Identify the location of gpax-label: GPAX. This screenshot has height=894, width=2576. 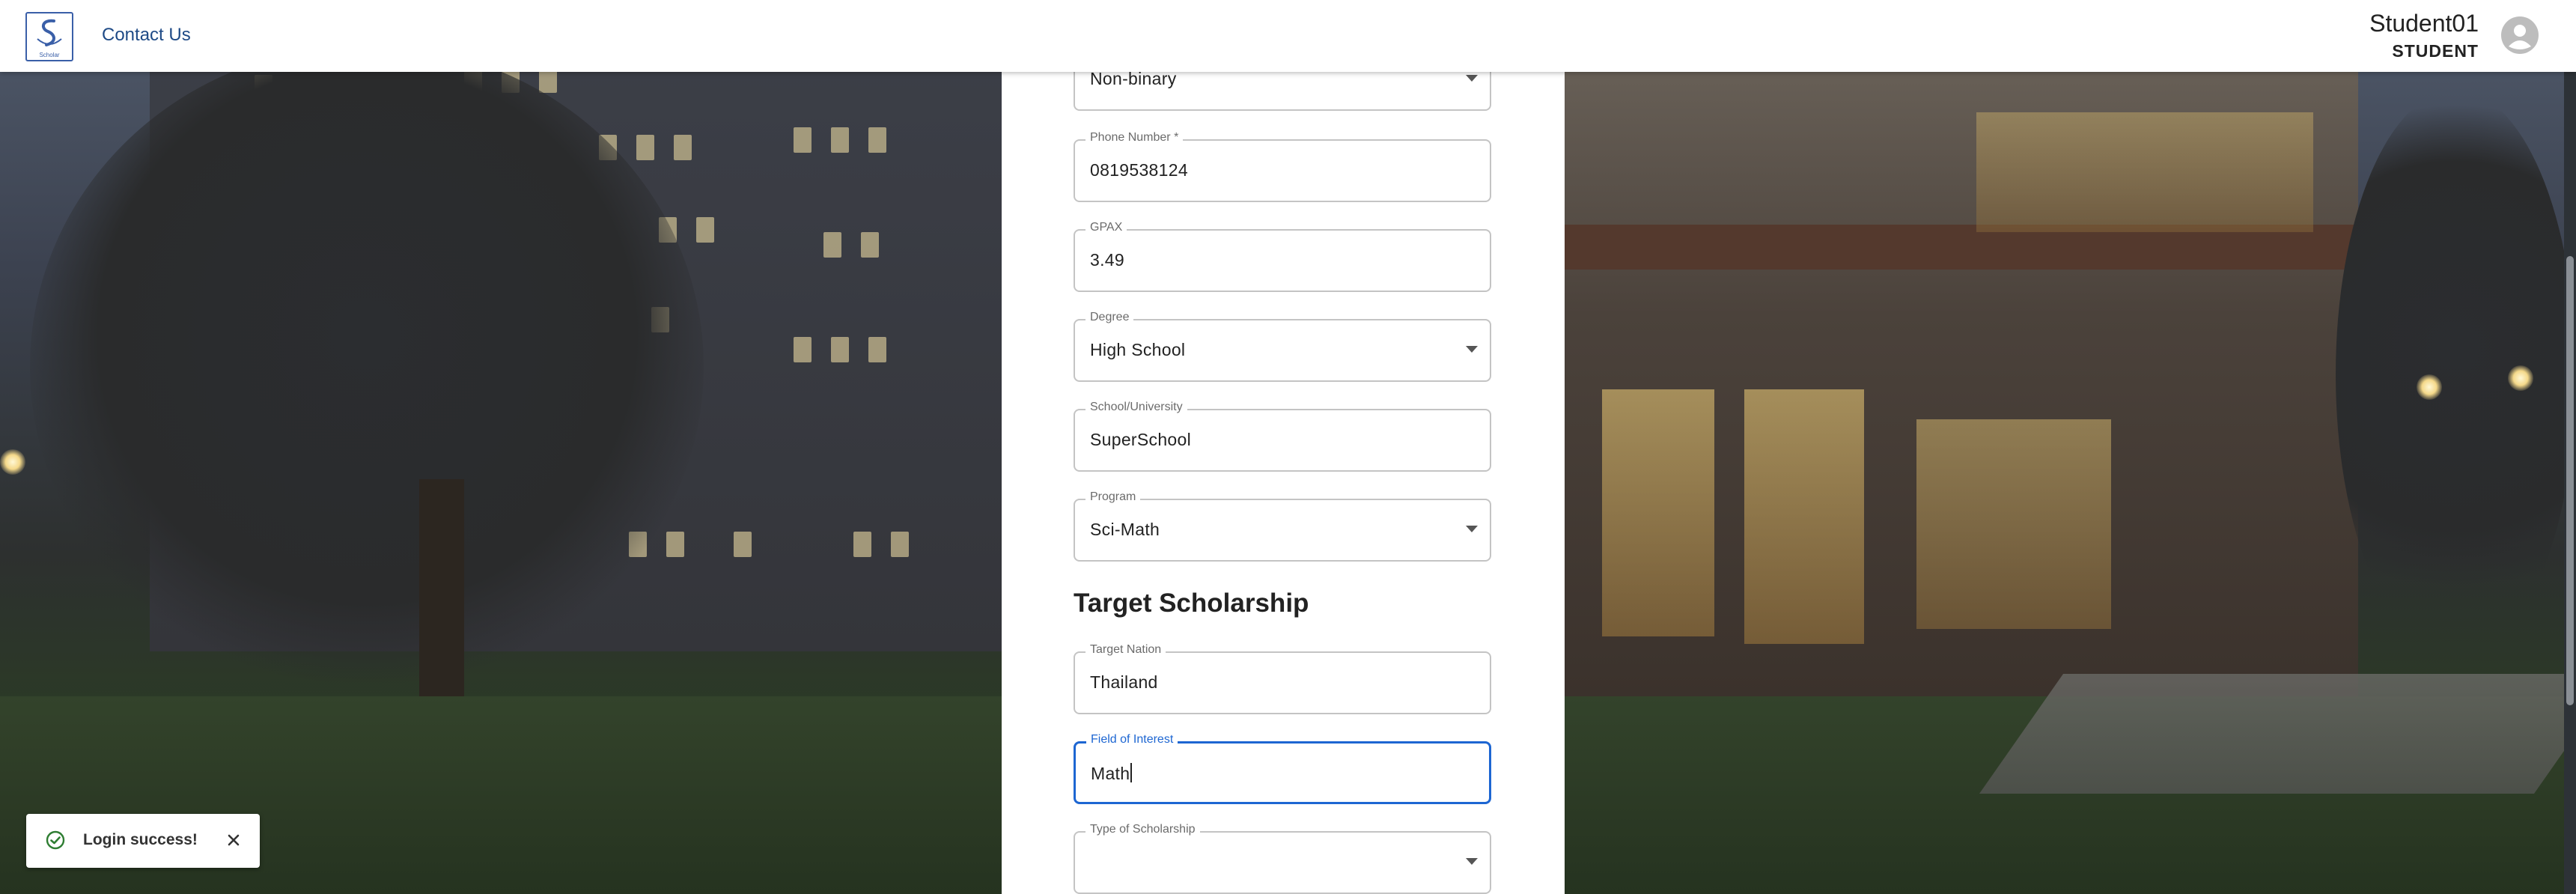
(1106, 227).